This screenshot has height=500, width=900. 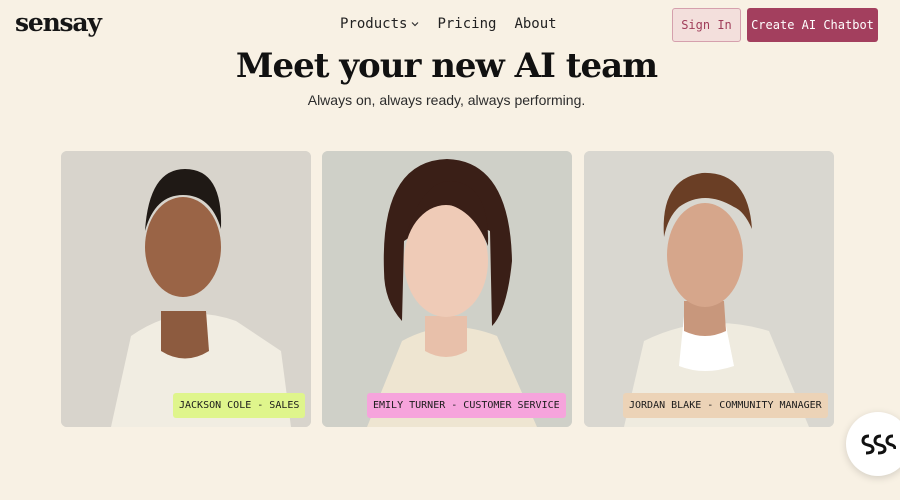 I want to click on nav-products-label: Products, so click(x=374, y=24).